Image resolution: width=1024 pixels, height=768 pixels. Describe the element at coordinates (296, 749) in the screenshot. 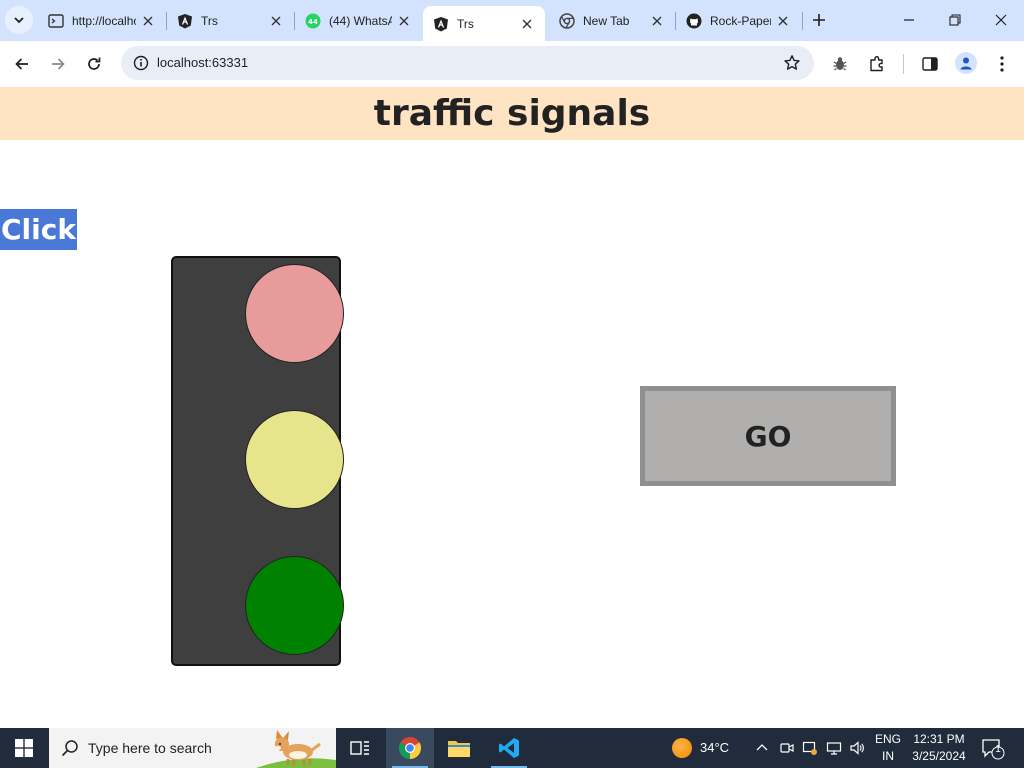

I see `search-highlight-dog-image` at that location.